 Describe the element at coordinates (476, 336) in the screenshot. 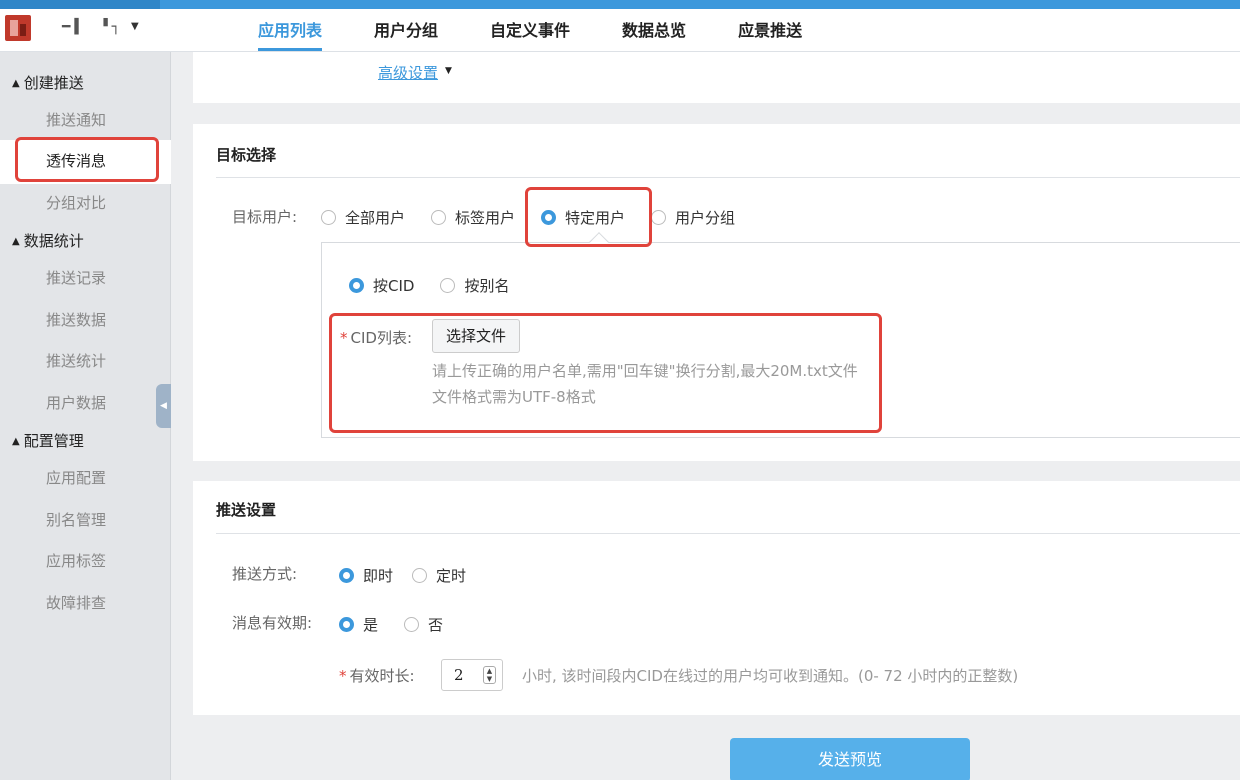

I see `choose-file-button: 选择文件` at that location.